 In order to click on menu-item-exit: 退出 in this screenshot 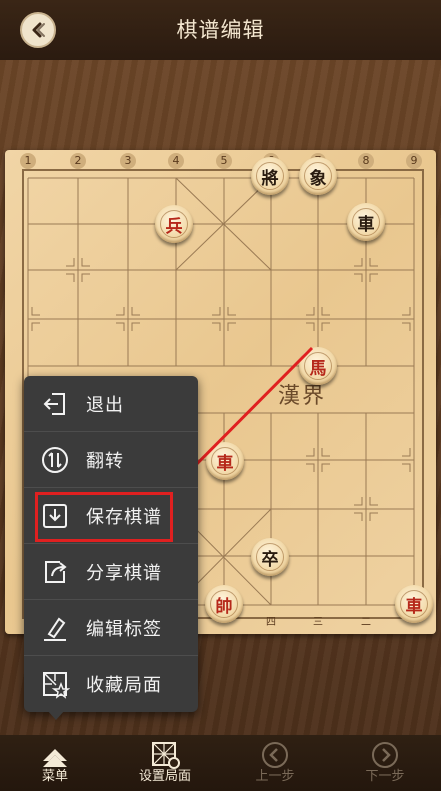, I will do `click(111, 404)`.